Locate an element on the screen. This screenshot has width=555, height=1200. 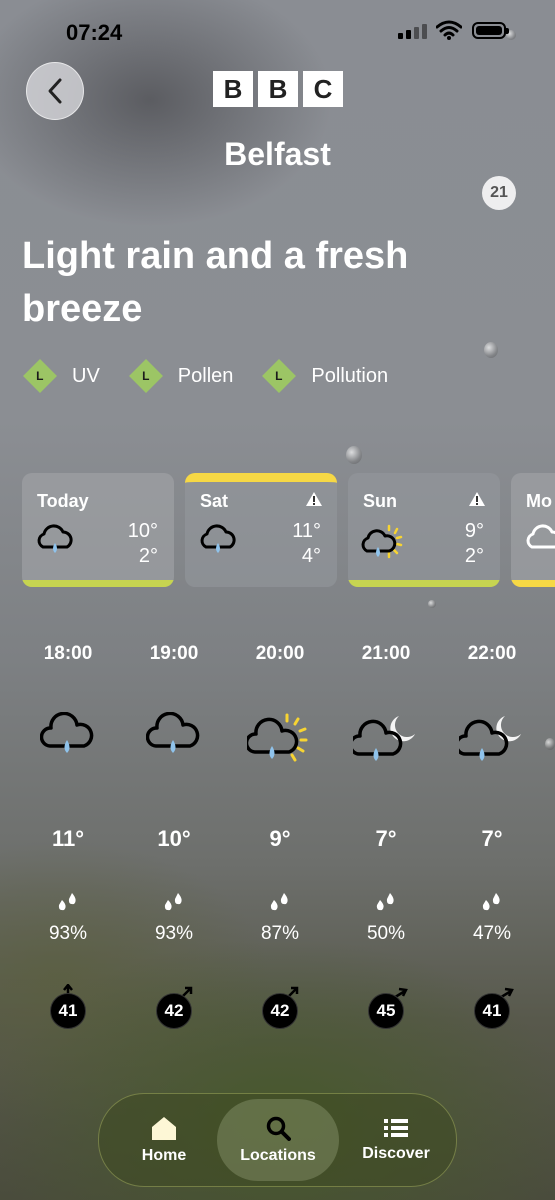
day-label: Sun is located at coordinates (380, 501).